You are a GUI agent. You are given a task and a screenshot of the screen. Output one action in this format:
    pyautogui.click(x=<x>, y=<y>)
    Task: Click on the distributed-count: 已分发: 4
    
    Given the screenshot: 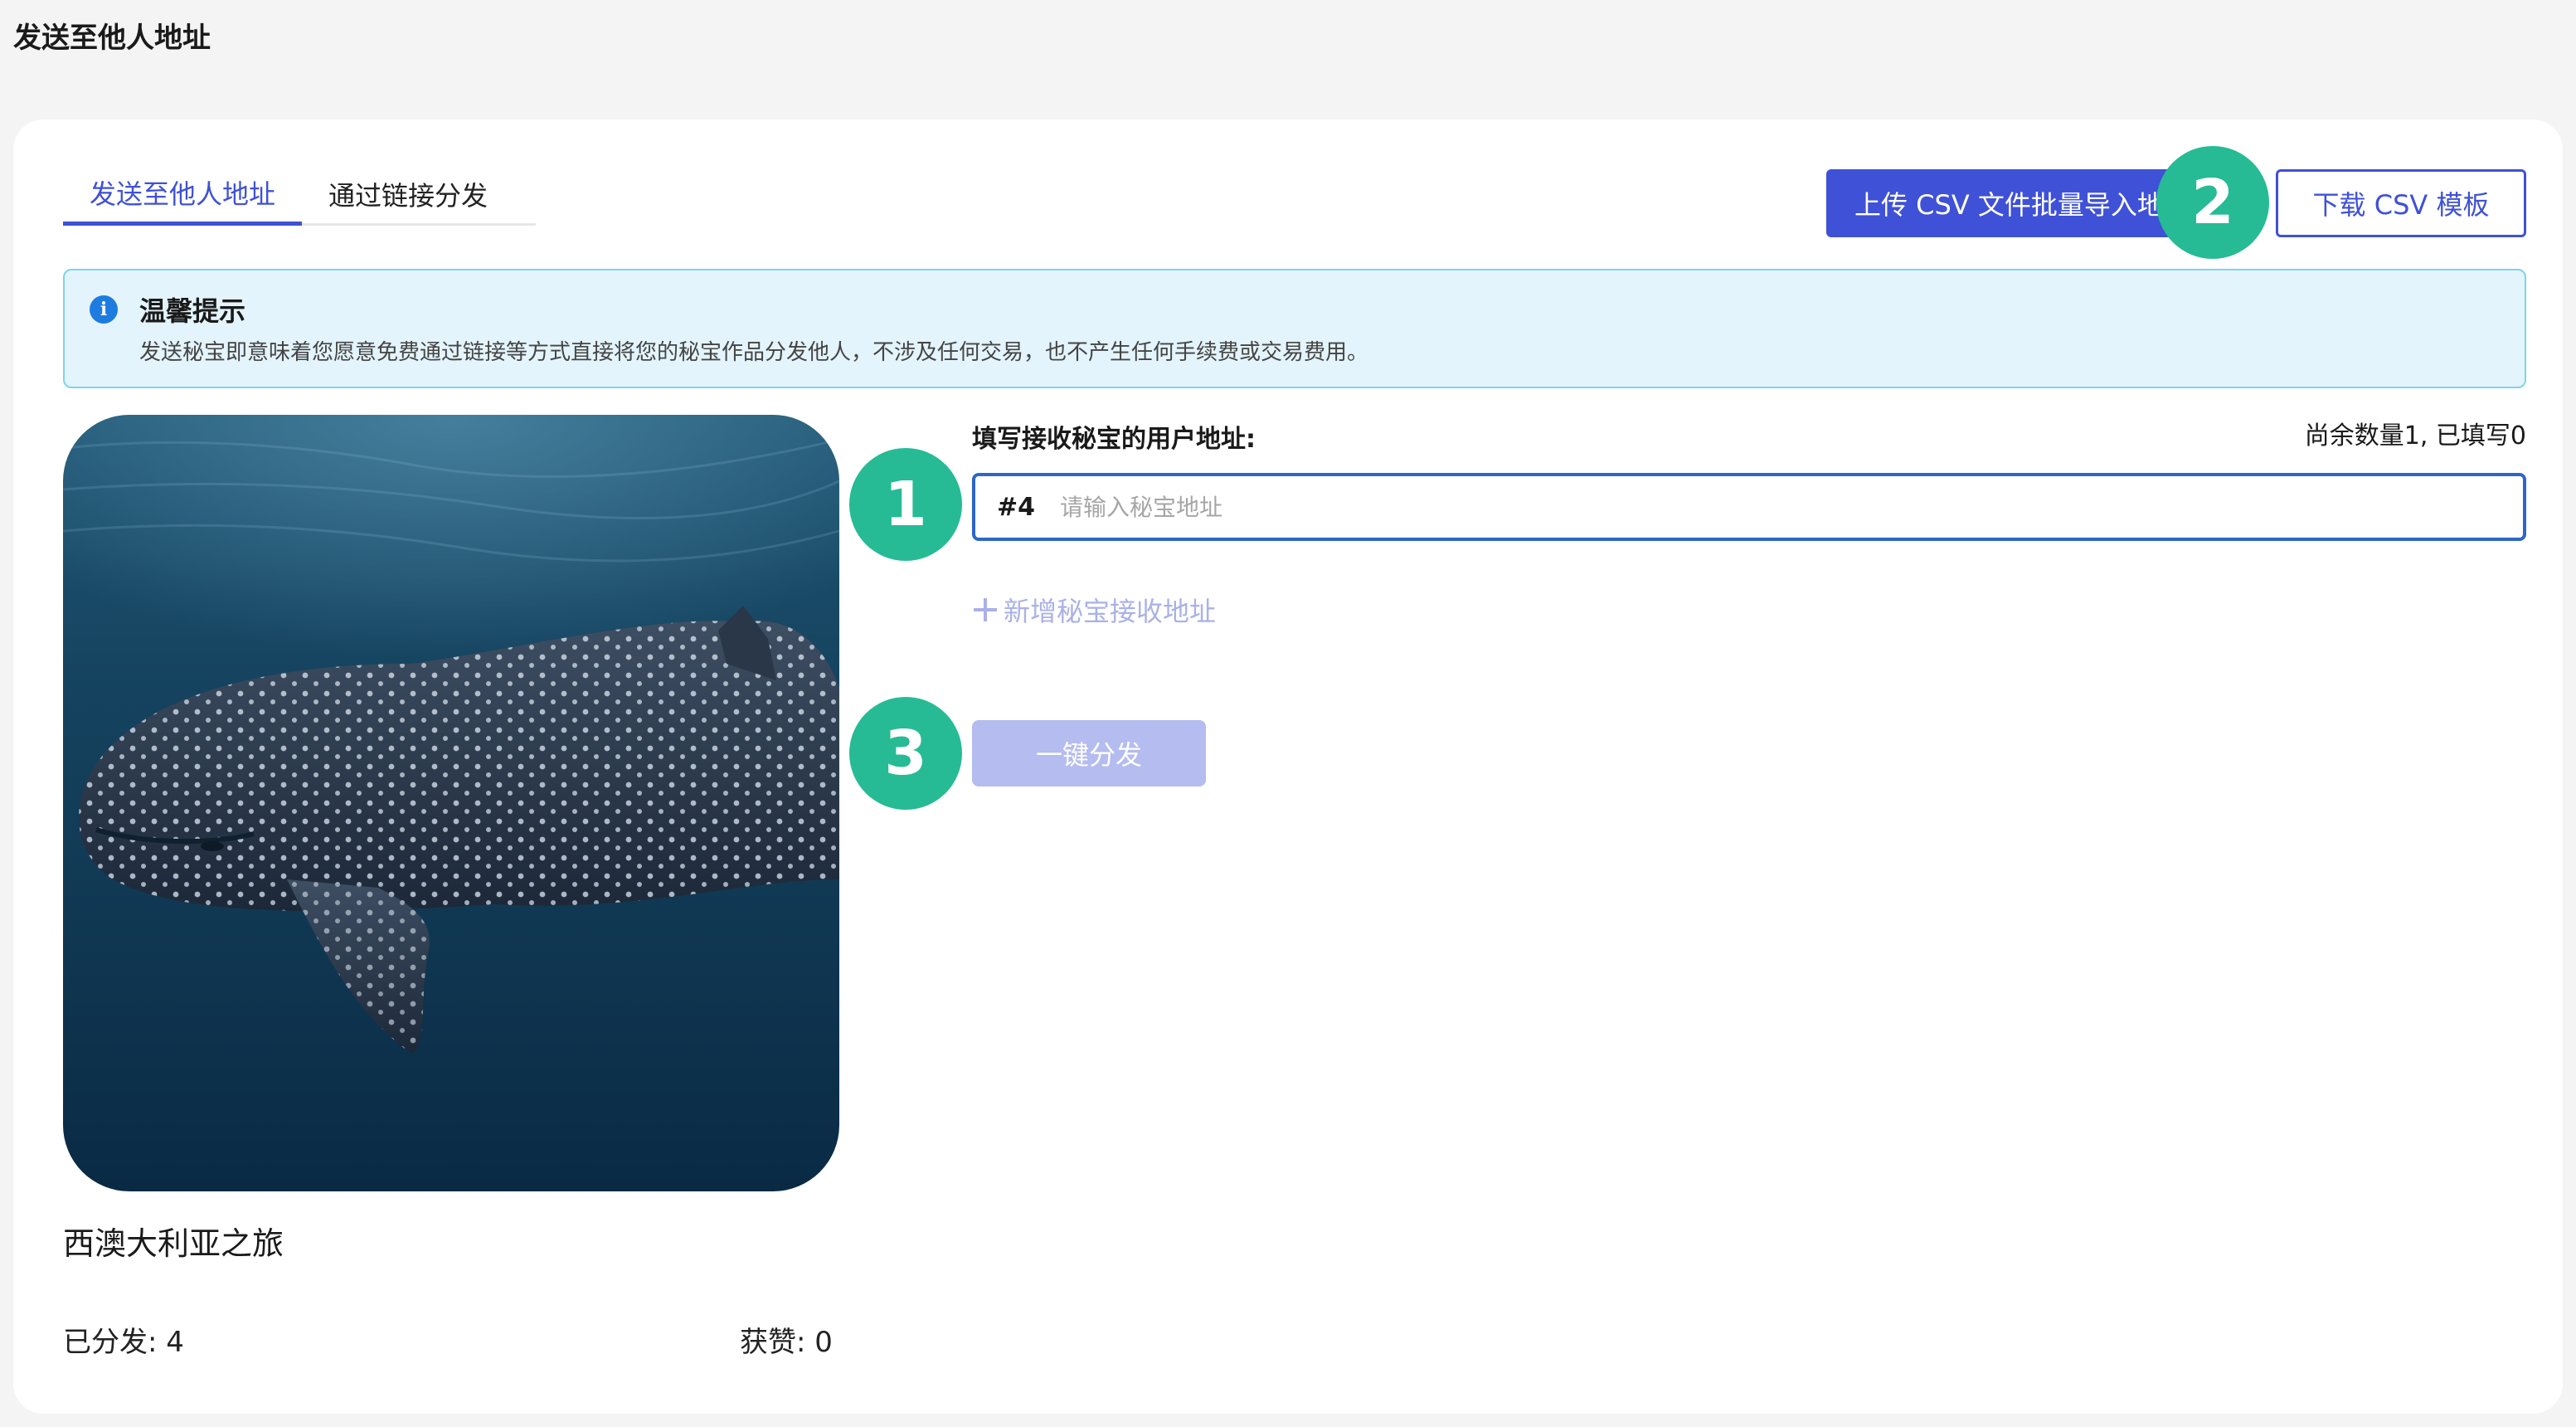 What is the action you would take?
    pyautogui.click(x=124, y=1343)
    